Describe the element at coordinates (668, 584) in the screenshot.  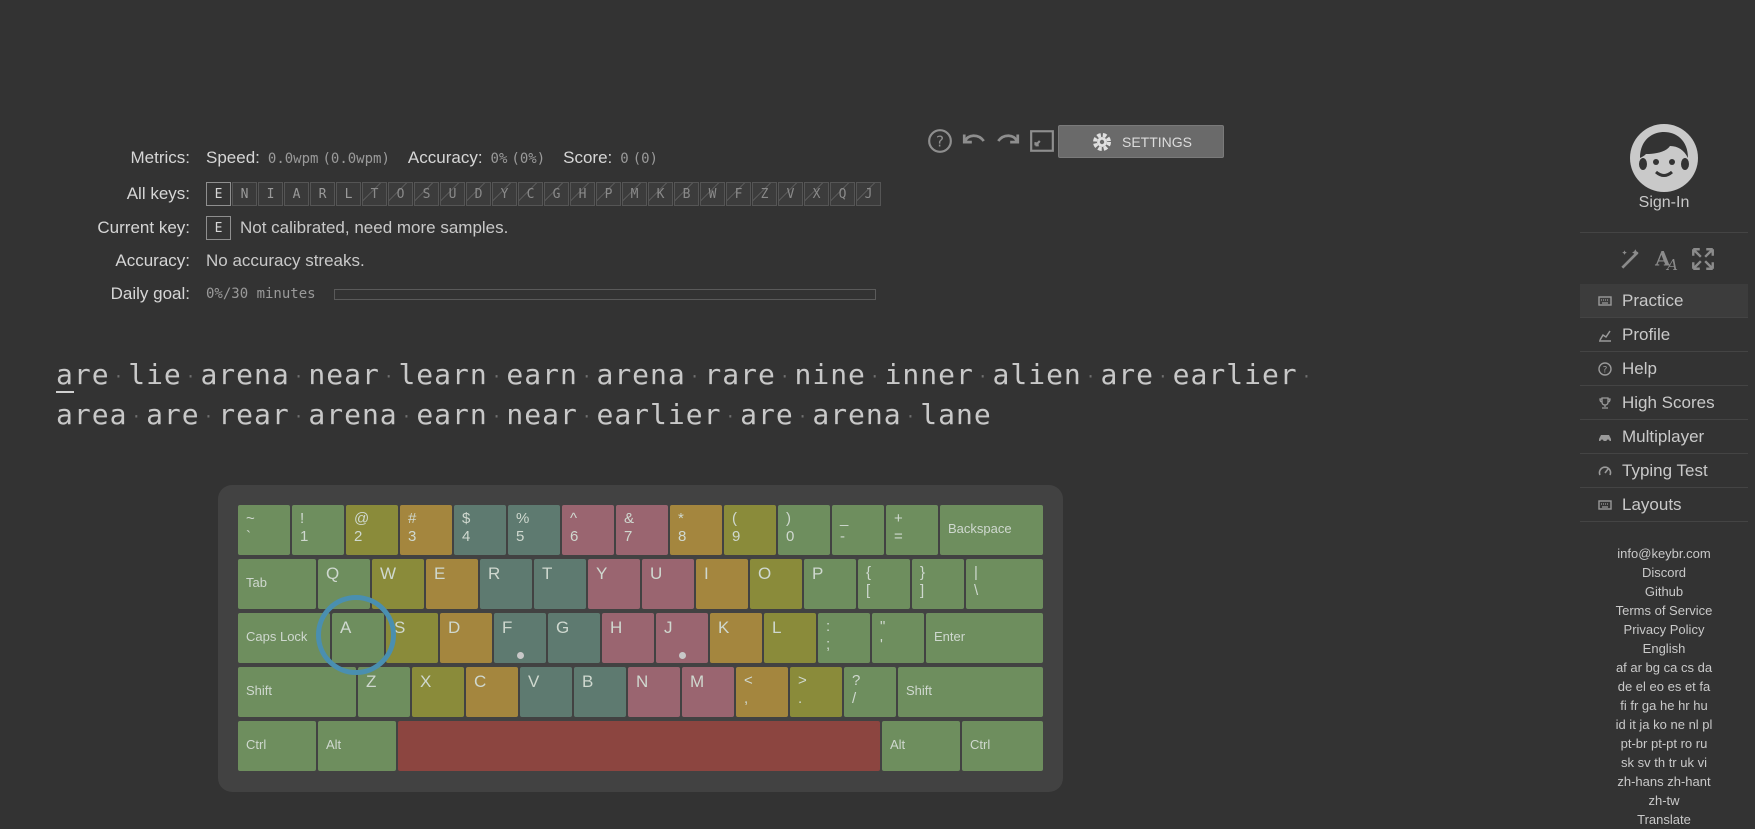
I see `key-u: U` at that location.